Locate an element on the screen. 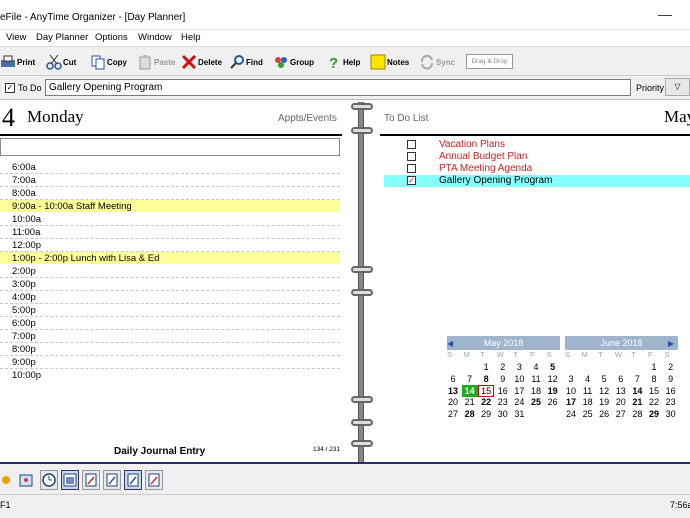  next-month-arrow-icon: ▶ is located at coordinates (671, 343).